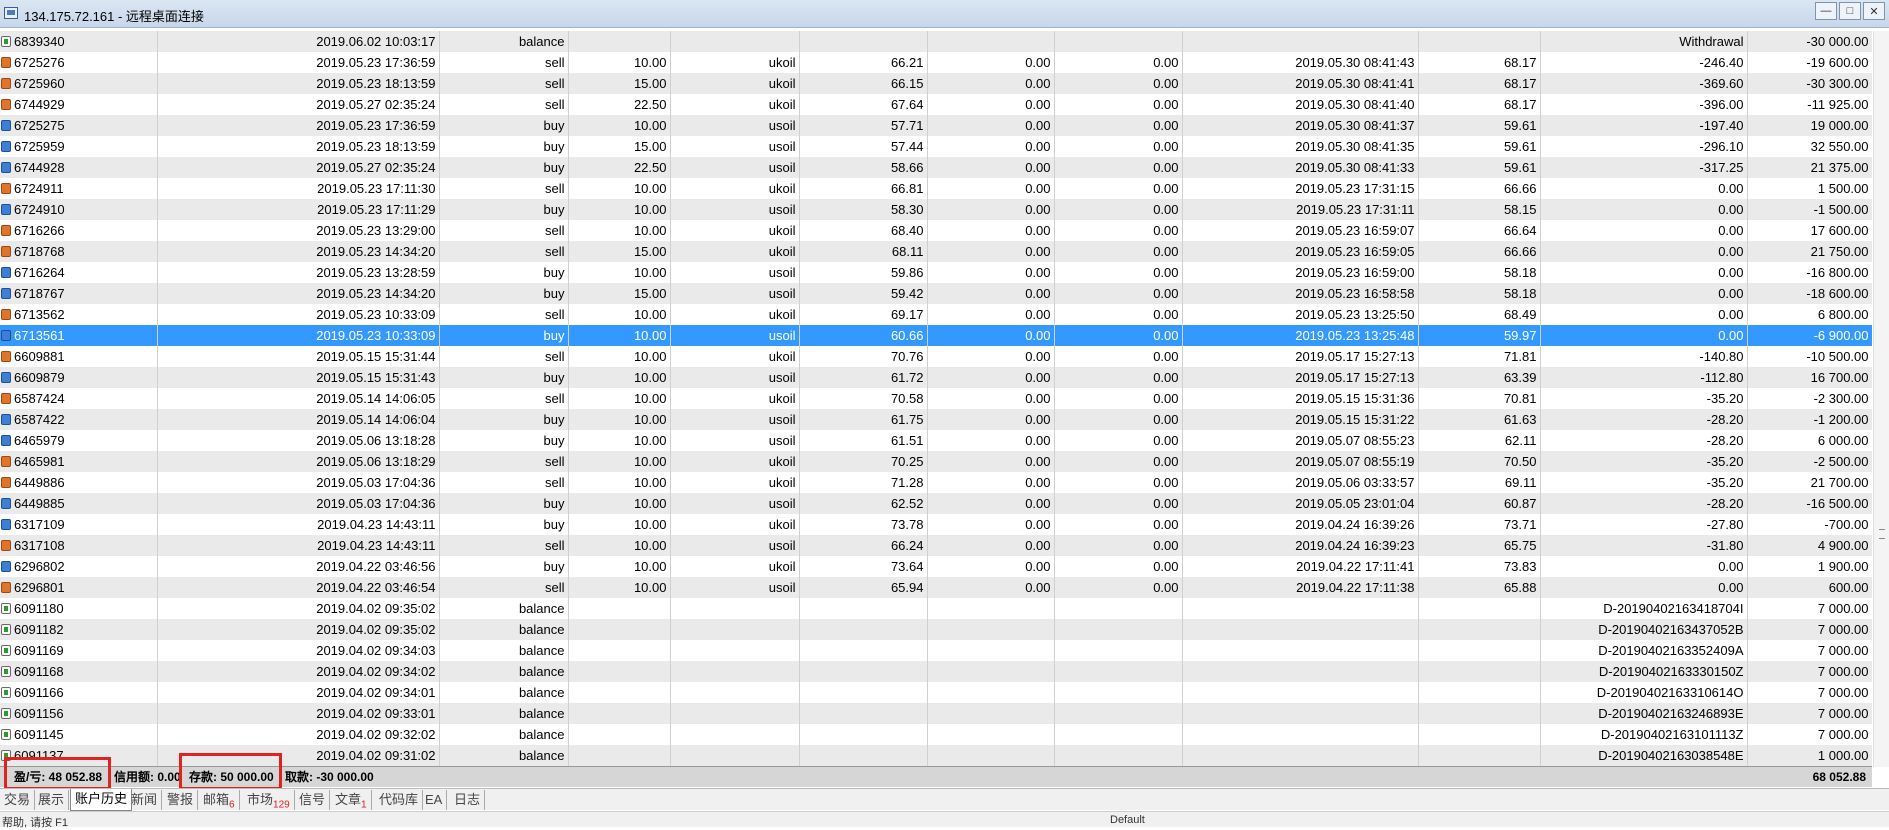  I want to click on tab-1: 展示, so click(52, 800).